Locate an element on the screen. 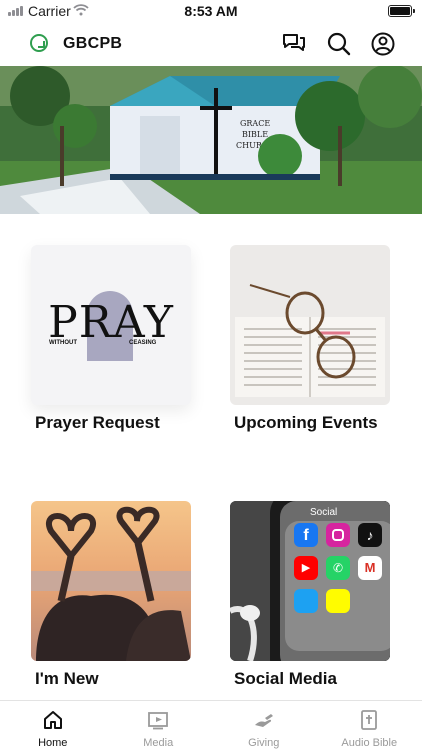 This screenshot has width=422, height=751. giving-hand-icon is located at coordinates (264, 720).